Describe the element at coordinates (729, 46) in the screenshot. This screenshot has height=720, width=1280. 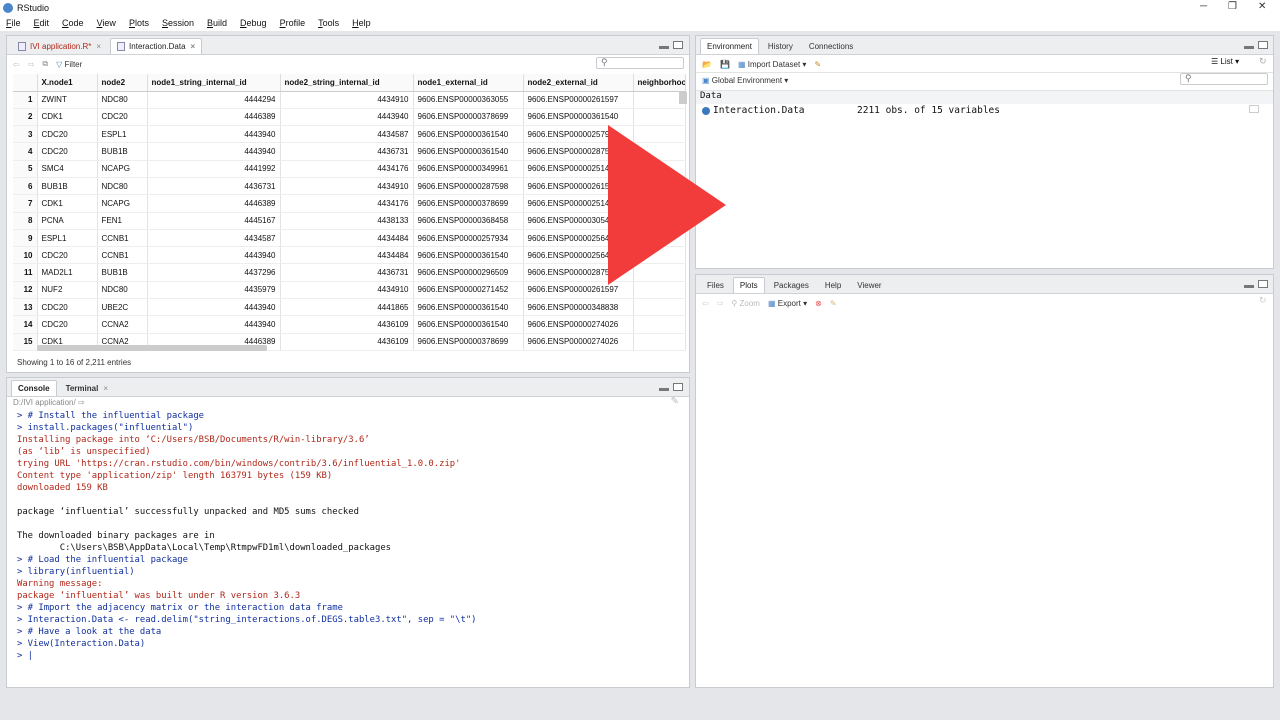
I see `tab-environment: Environment` at that location.